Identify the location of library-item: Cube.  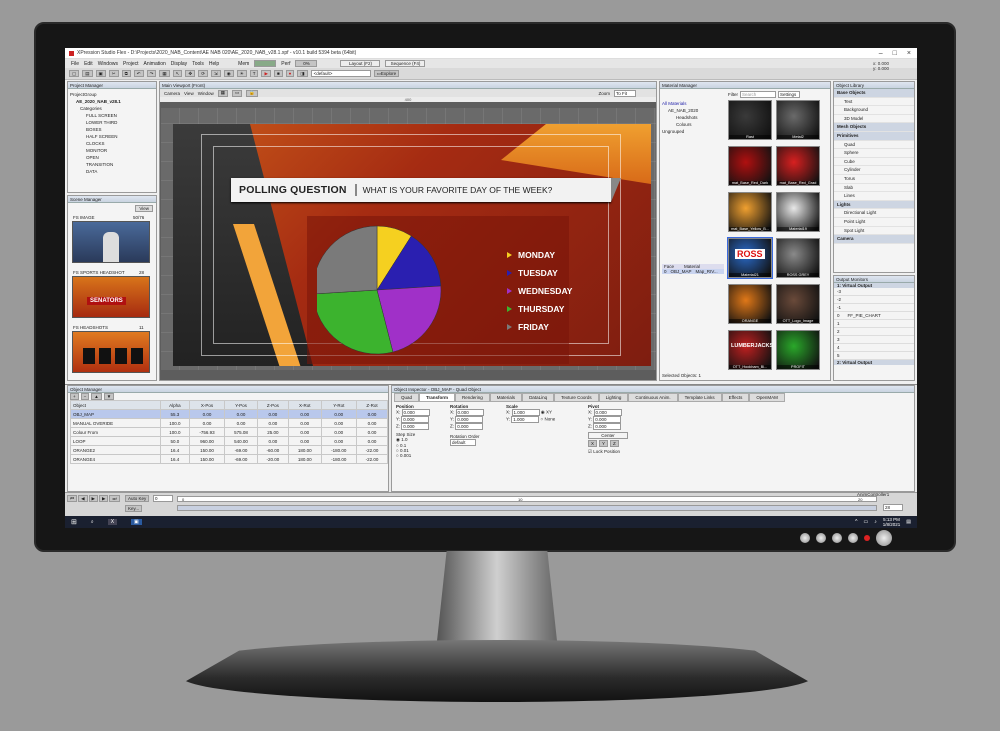
(874, 162).